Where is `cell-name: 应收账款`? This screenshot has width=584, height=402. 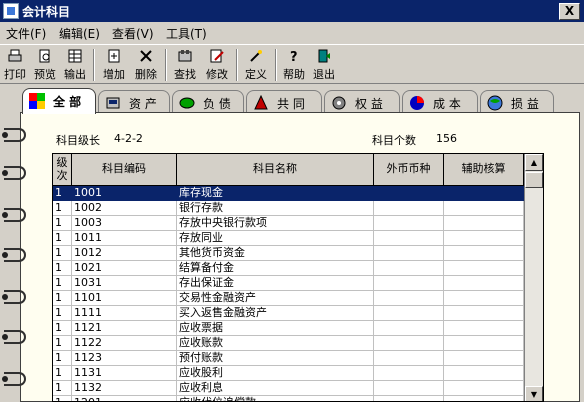 cell-name: 应收账款 is located at coordinates (275, 343).